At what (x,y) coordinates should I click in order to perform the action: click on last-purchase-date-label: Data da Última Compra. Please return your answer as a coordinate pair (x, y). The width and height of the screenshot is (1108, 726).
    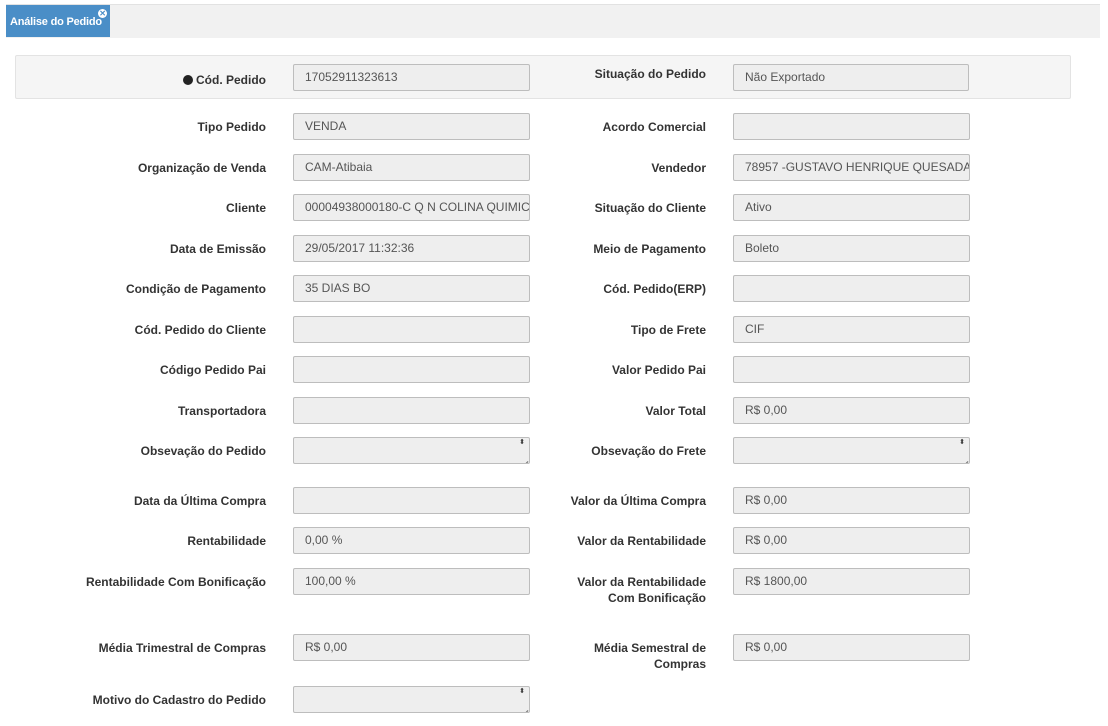
    Looking at the image, I should click on (199, 501).